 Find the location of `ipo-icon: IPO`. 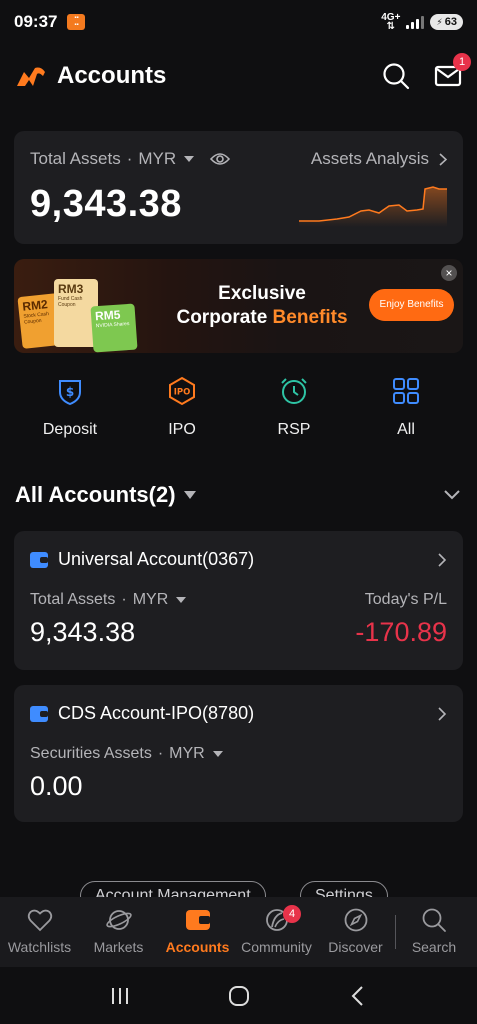

ipo-icon: IPO is located at coordinates (182, 391).